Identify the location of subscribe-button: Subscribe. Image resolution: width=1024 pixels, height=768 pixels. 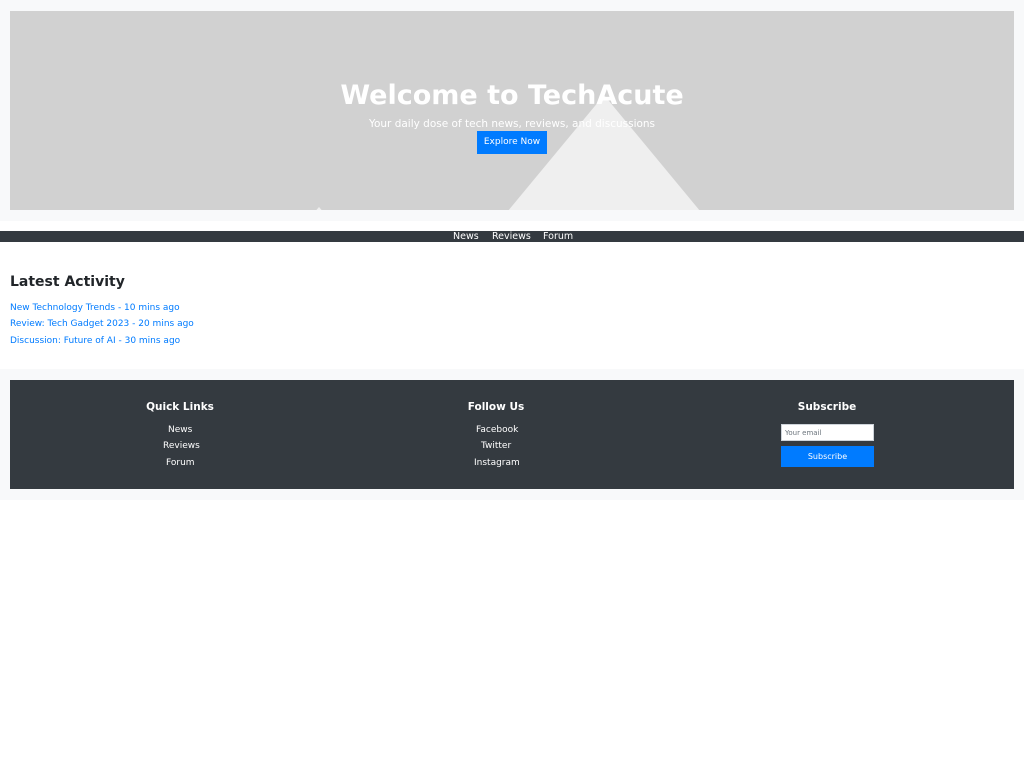
(827, 456).